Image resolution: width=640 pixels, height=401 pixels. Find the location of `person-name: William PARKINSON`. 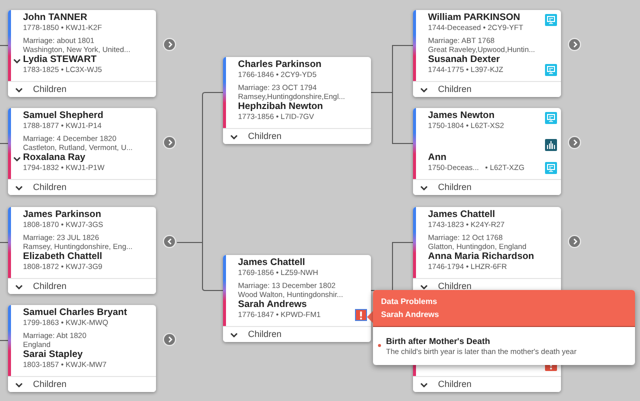

person-name: William PARKINSON is located at coordinates (475, 18).